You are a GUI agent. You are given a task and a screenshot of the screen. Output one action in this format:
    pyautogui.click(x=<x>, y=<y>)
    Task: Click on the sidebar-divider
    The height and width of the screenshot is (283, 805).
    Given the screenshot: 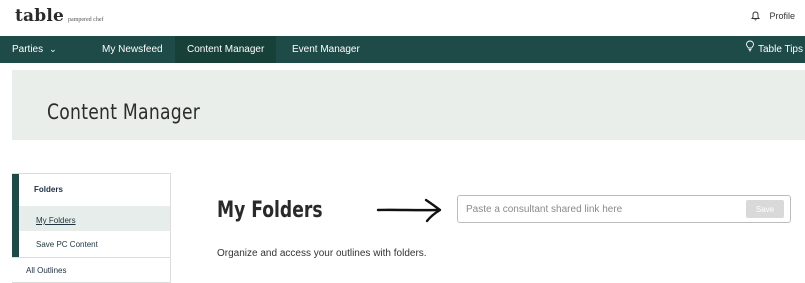 What is the action you would take?
    pyautogui.click(x=91, y=257)
    